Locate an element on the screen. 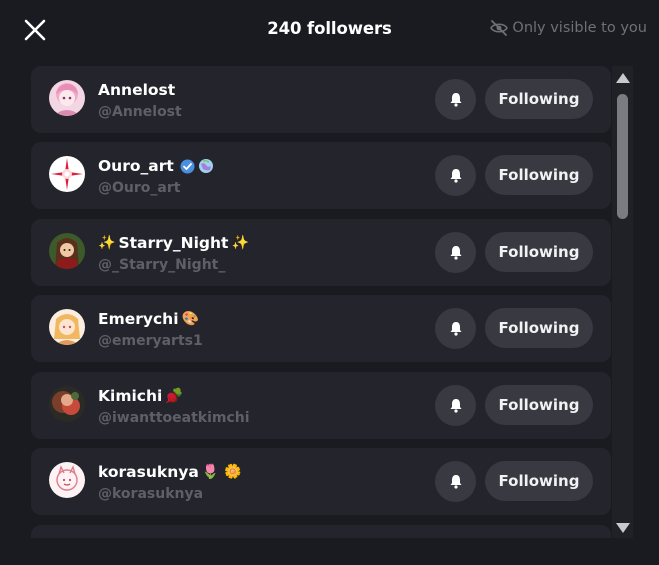 This screenshot has width=659, height=565. visibility-text: Only visible to you is located at coordinates (579, 28).